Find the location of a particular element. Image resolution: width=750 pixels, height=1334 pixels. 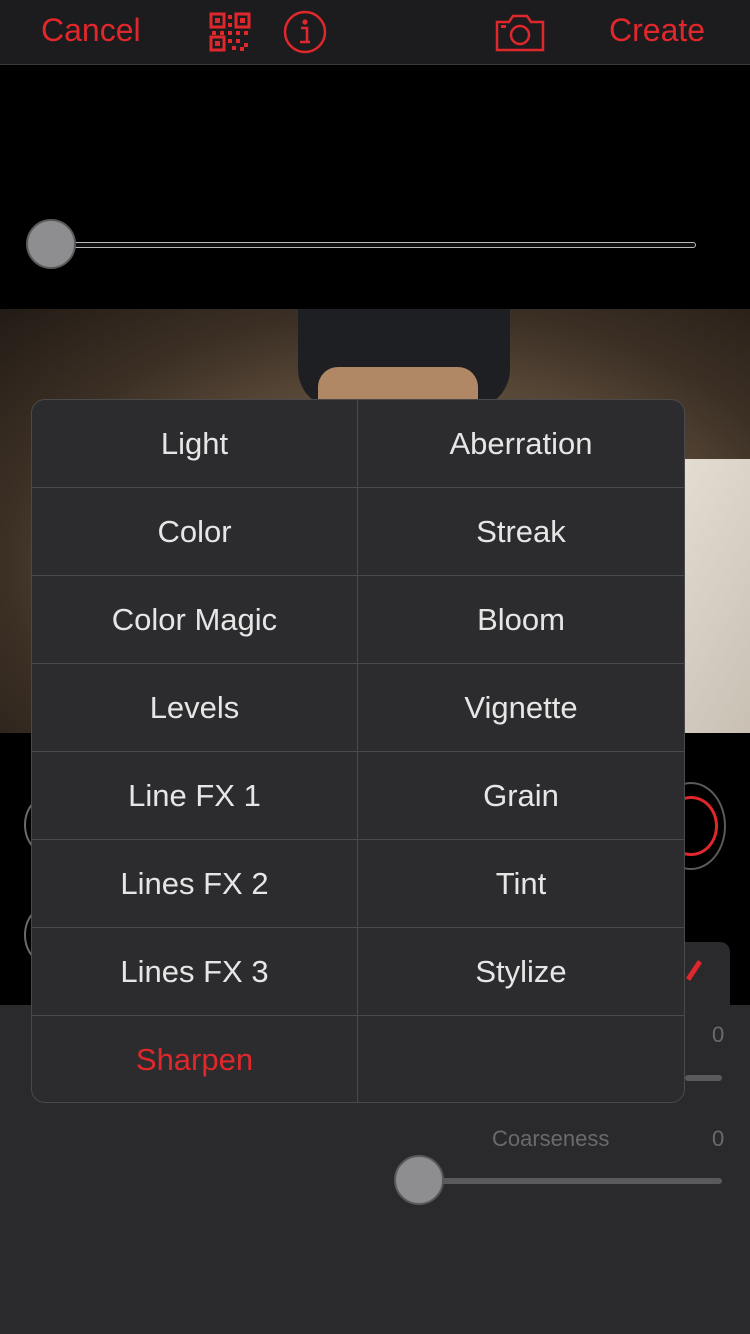

menu-item-stylize: Stylize is located at coordinates (521, 972).